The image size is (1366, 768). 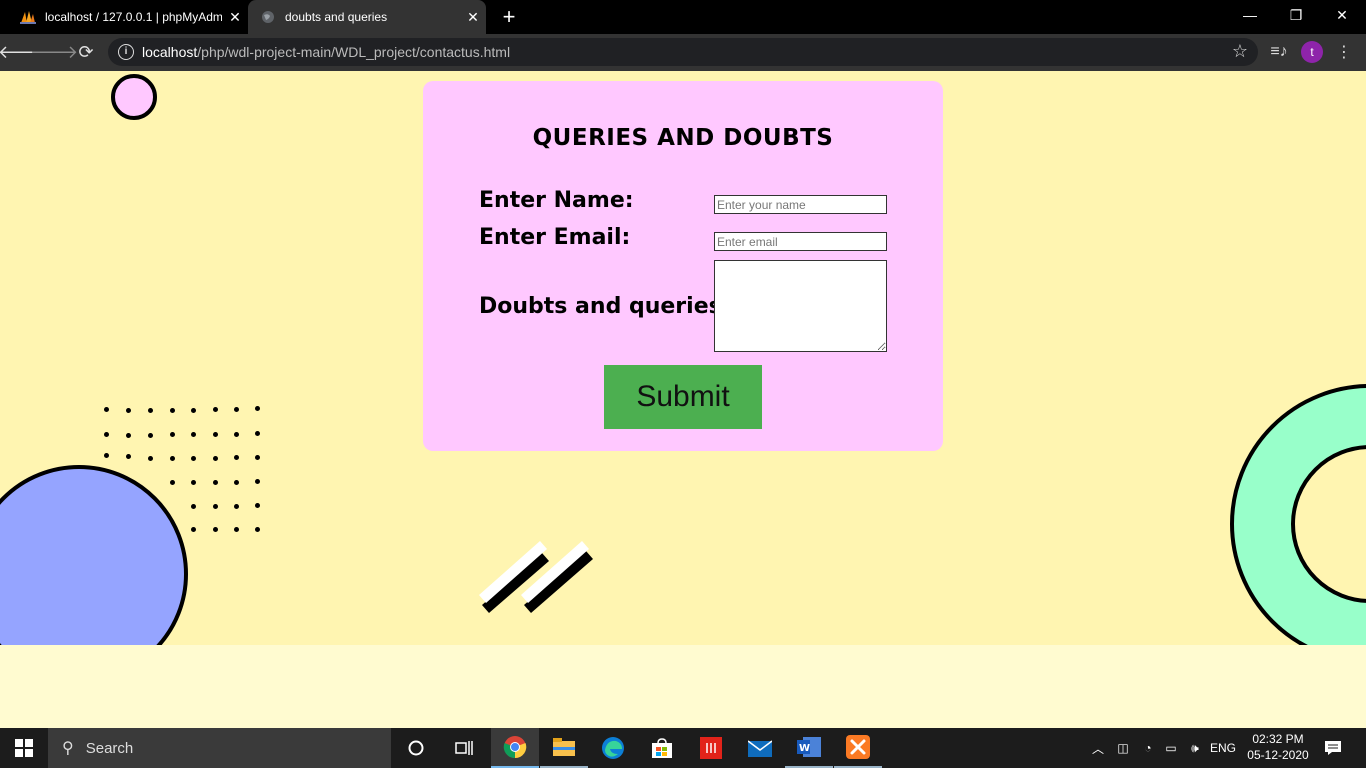 I want to click on cortana-icon, so click(x=416, y=748).